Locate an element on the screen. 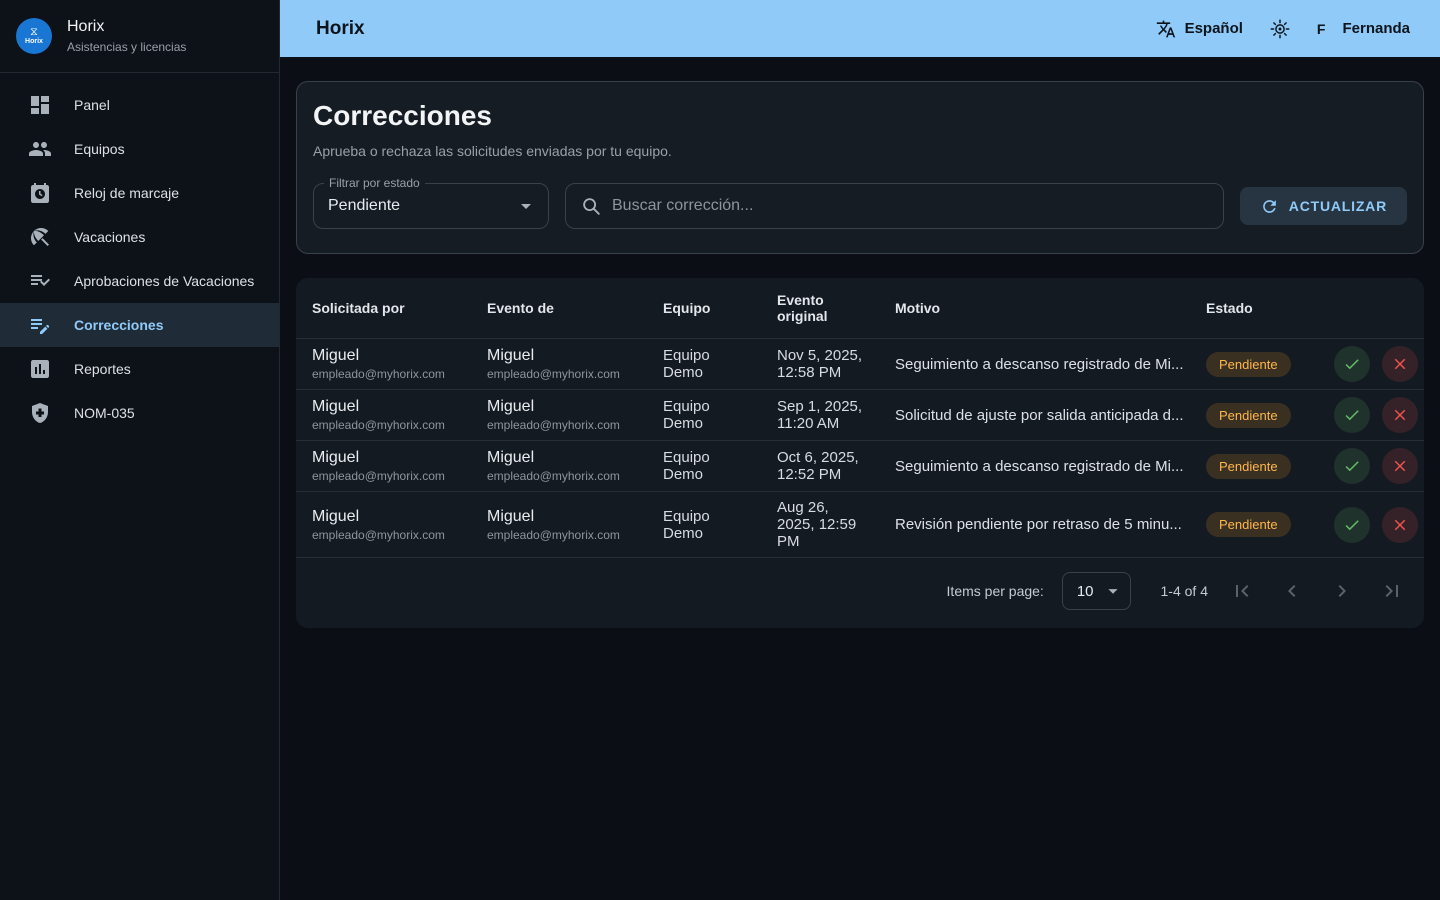 The height and width of the screenshot is (900, 1440). first-page-button is located at coordinates (1242, 591).